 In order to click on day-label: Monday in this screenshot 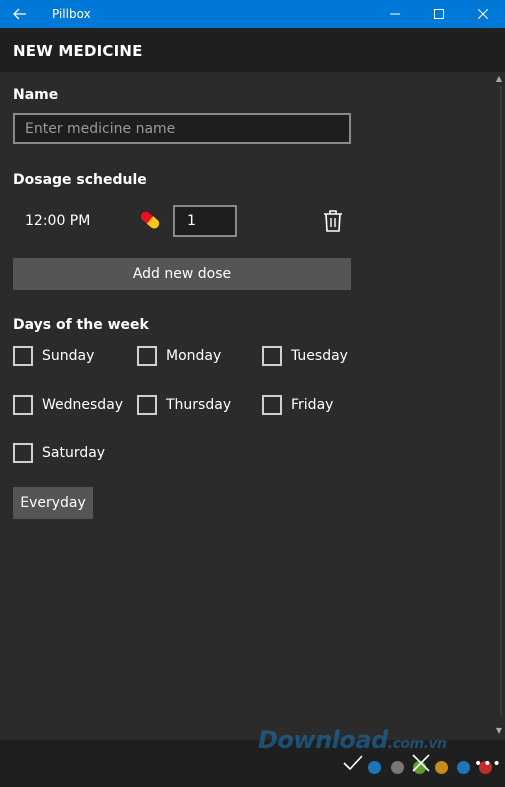, I will do `click(194, 356)`.